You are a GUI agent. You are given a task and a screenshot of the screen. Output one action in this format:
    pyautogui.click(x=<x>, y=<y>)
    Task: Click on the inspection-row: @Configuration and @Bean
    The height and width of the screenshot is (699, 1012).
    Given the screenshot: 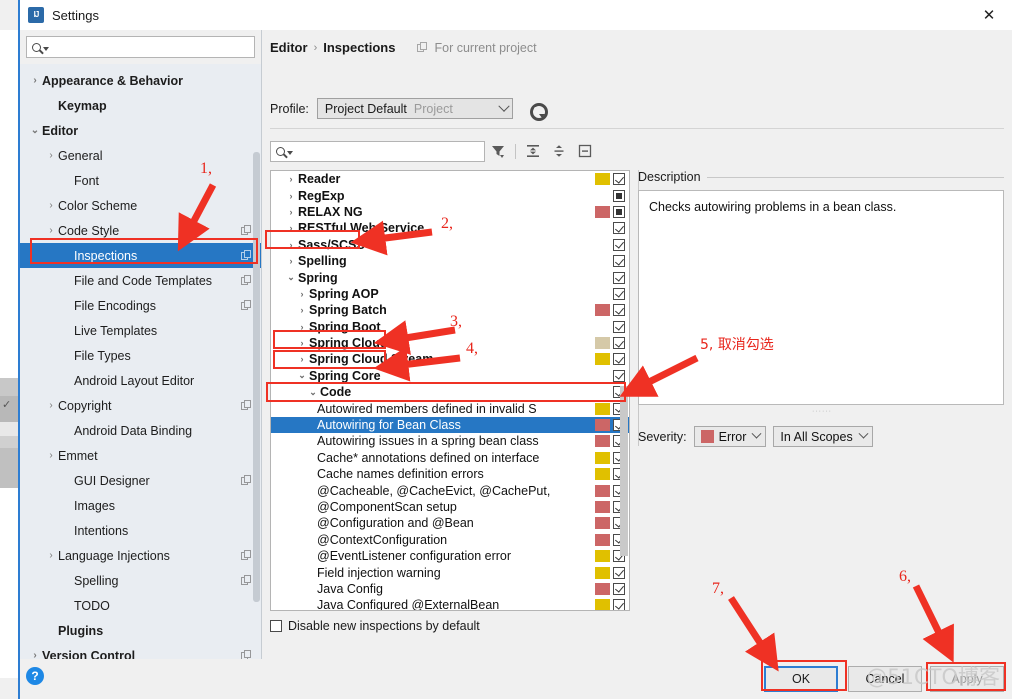 What is the action you would take?
    pyautogui.click(x=450, y=523)
    